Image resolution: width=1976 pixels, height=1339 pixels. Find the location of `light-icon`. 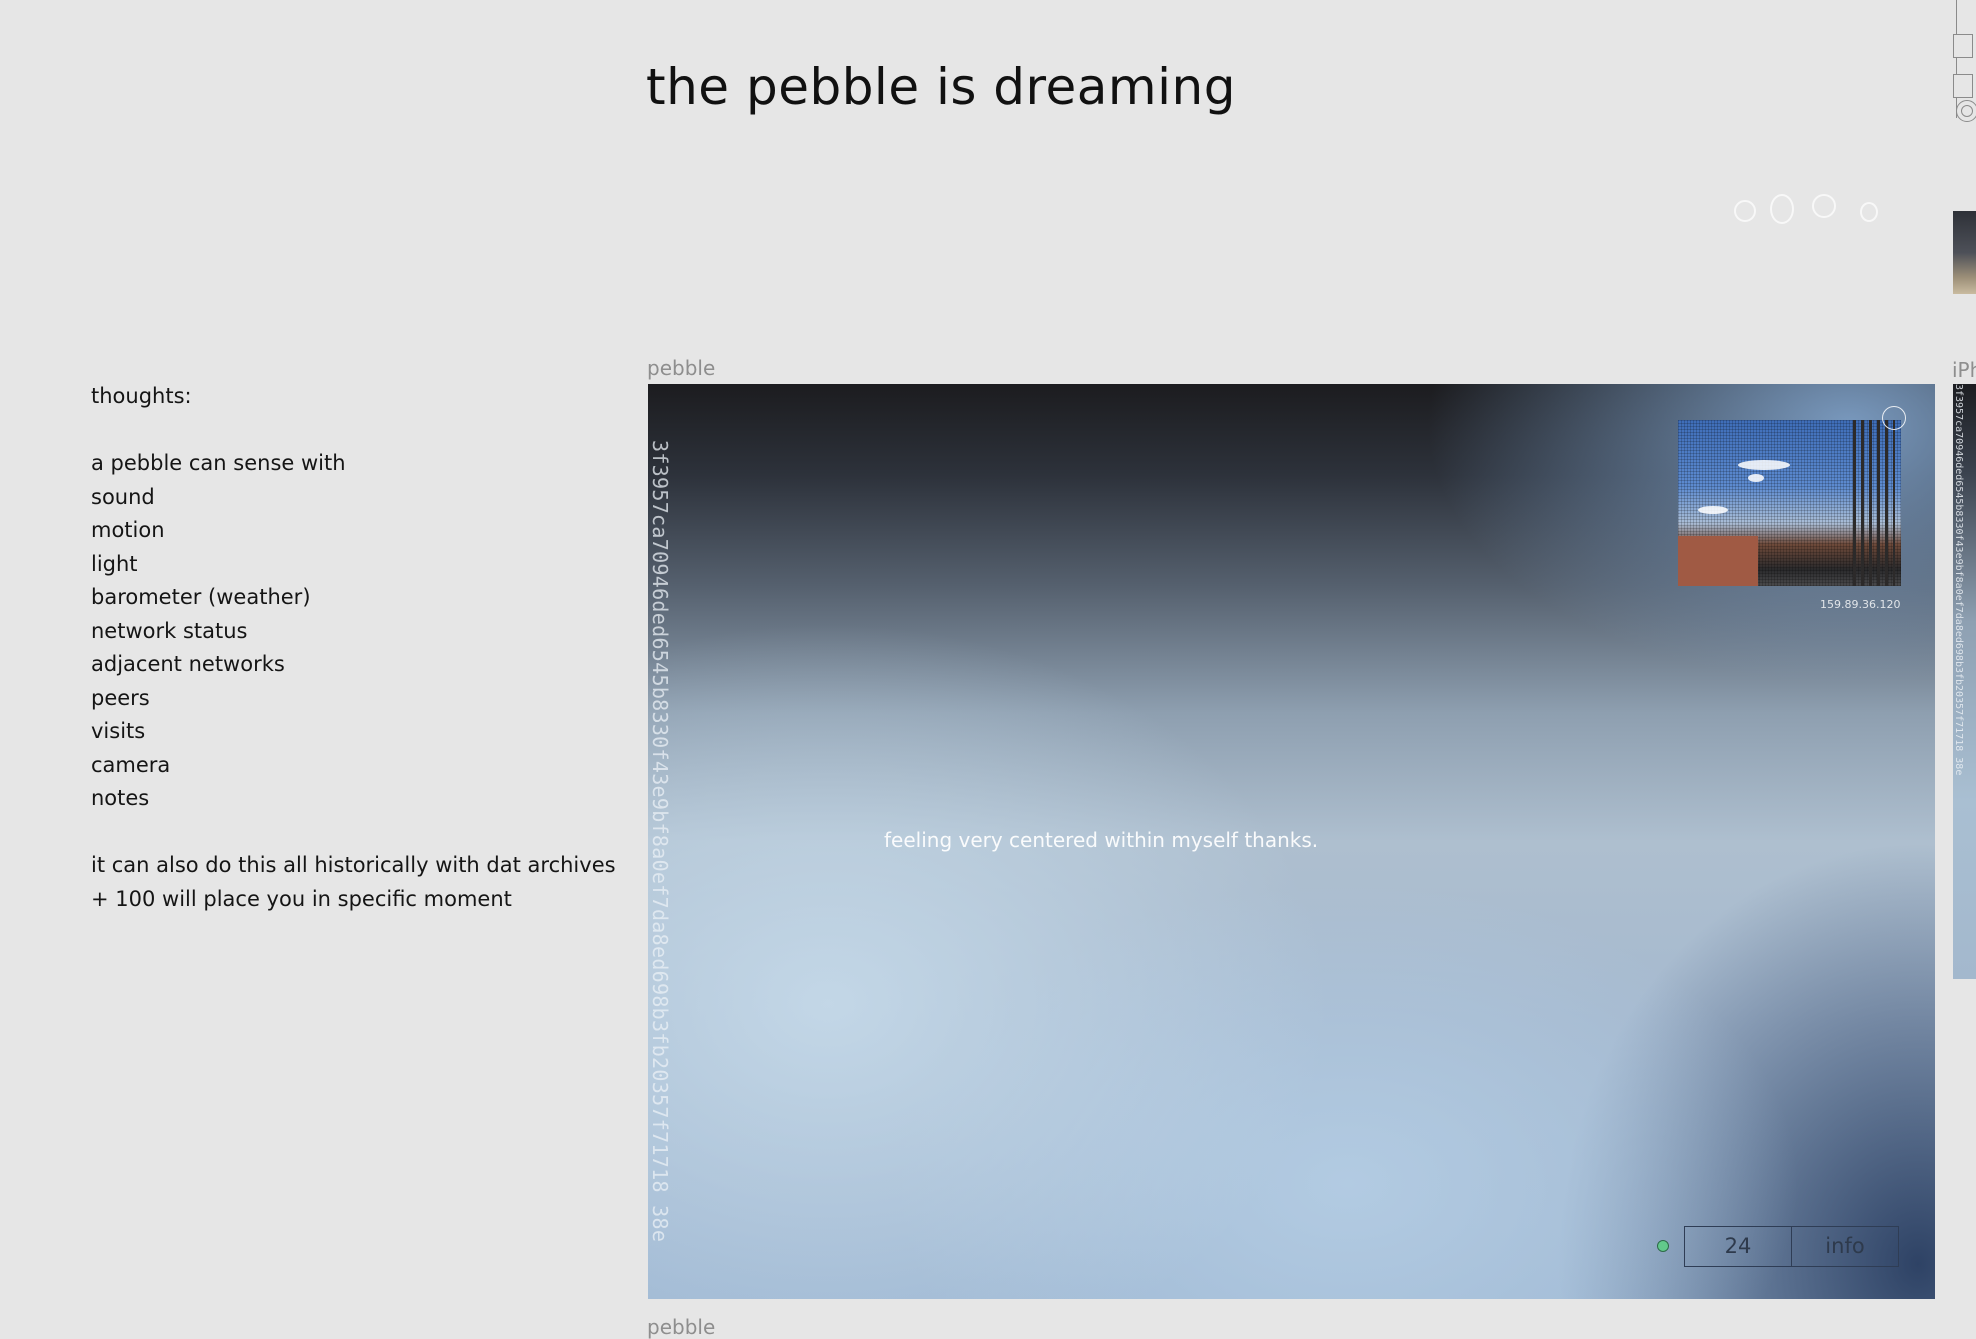

light-icon is located at coordinates (1824, 206).